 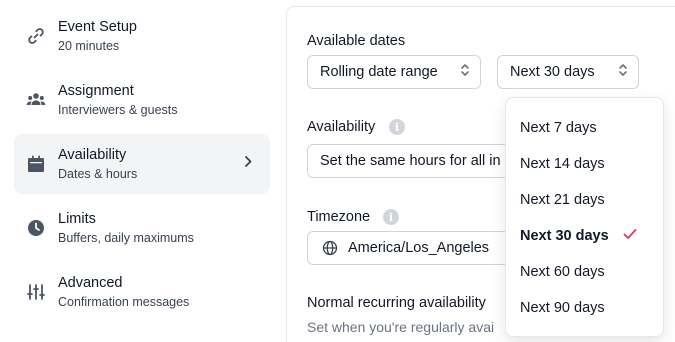 What do you see at coordinates (90, 283) in the screenshot?
I see `sidebar-item-title: Advanced` at bounding box center [90, 283].